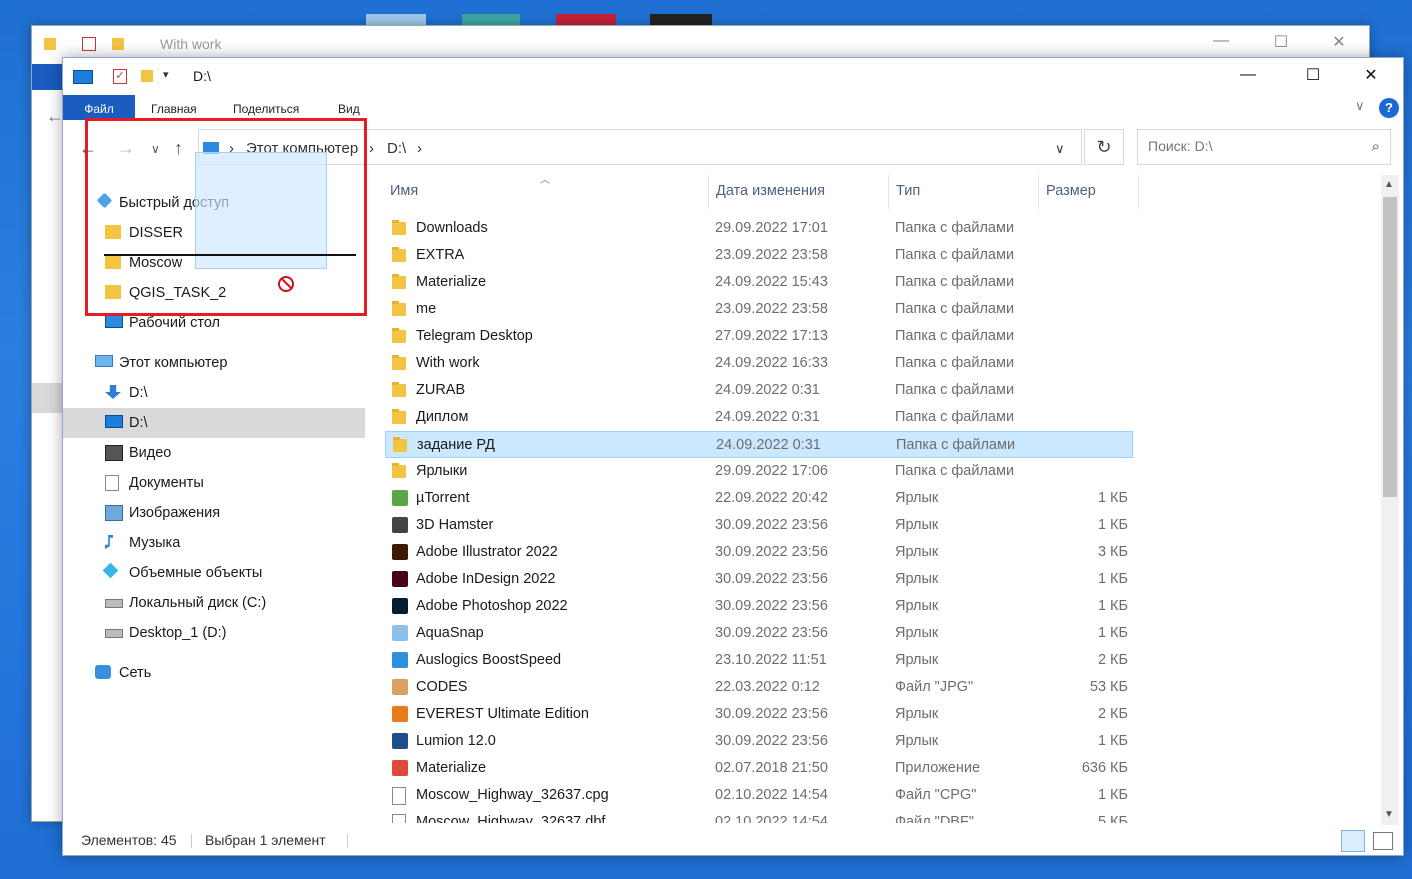 This screenshot has height=879, width=1412. I want to click on column-header-name: Имя, so click(404, 191).